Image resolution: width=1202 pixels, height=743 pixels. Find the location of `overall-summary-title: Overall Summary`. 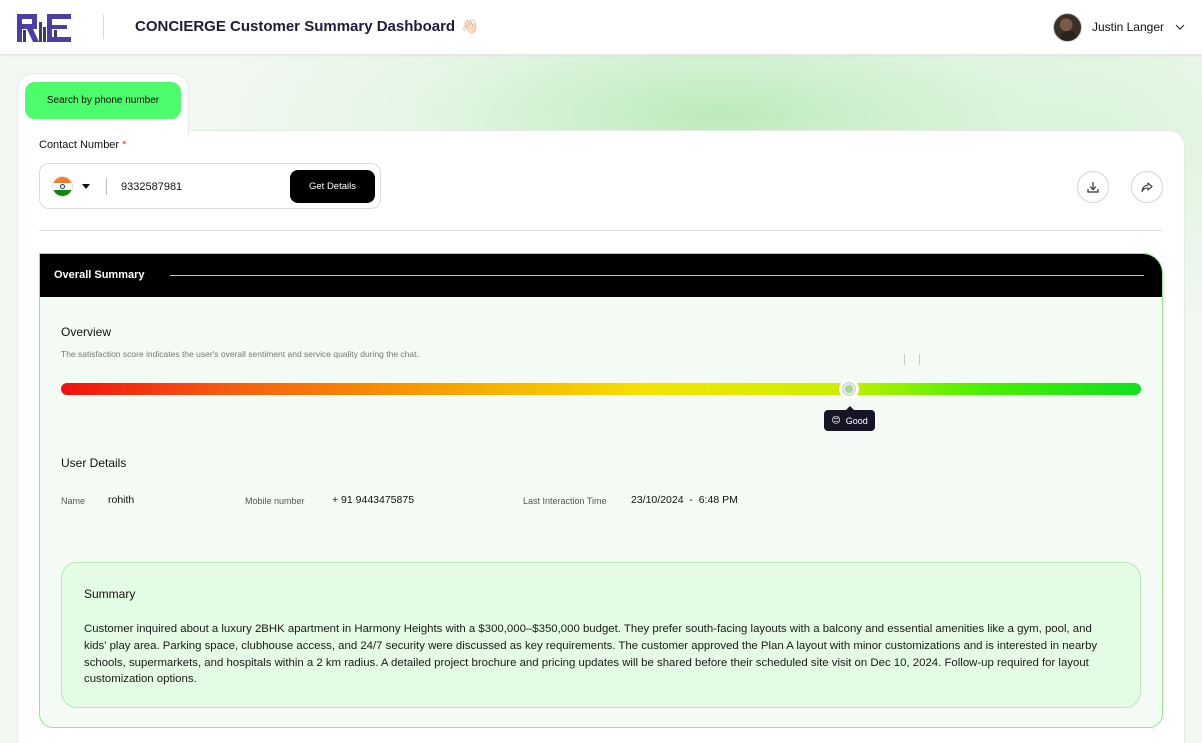

overall-summary-title: Overall Summary is located at coordinates (99, 275).